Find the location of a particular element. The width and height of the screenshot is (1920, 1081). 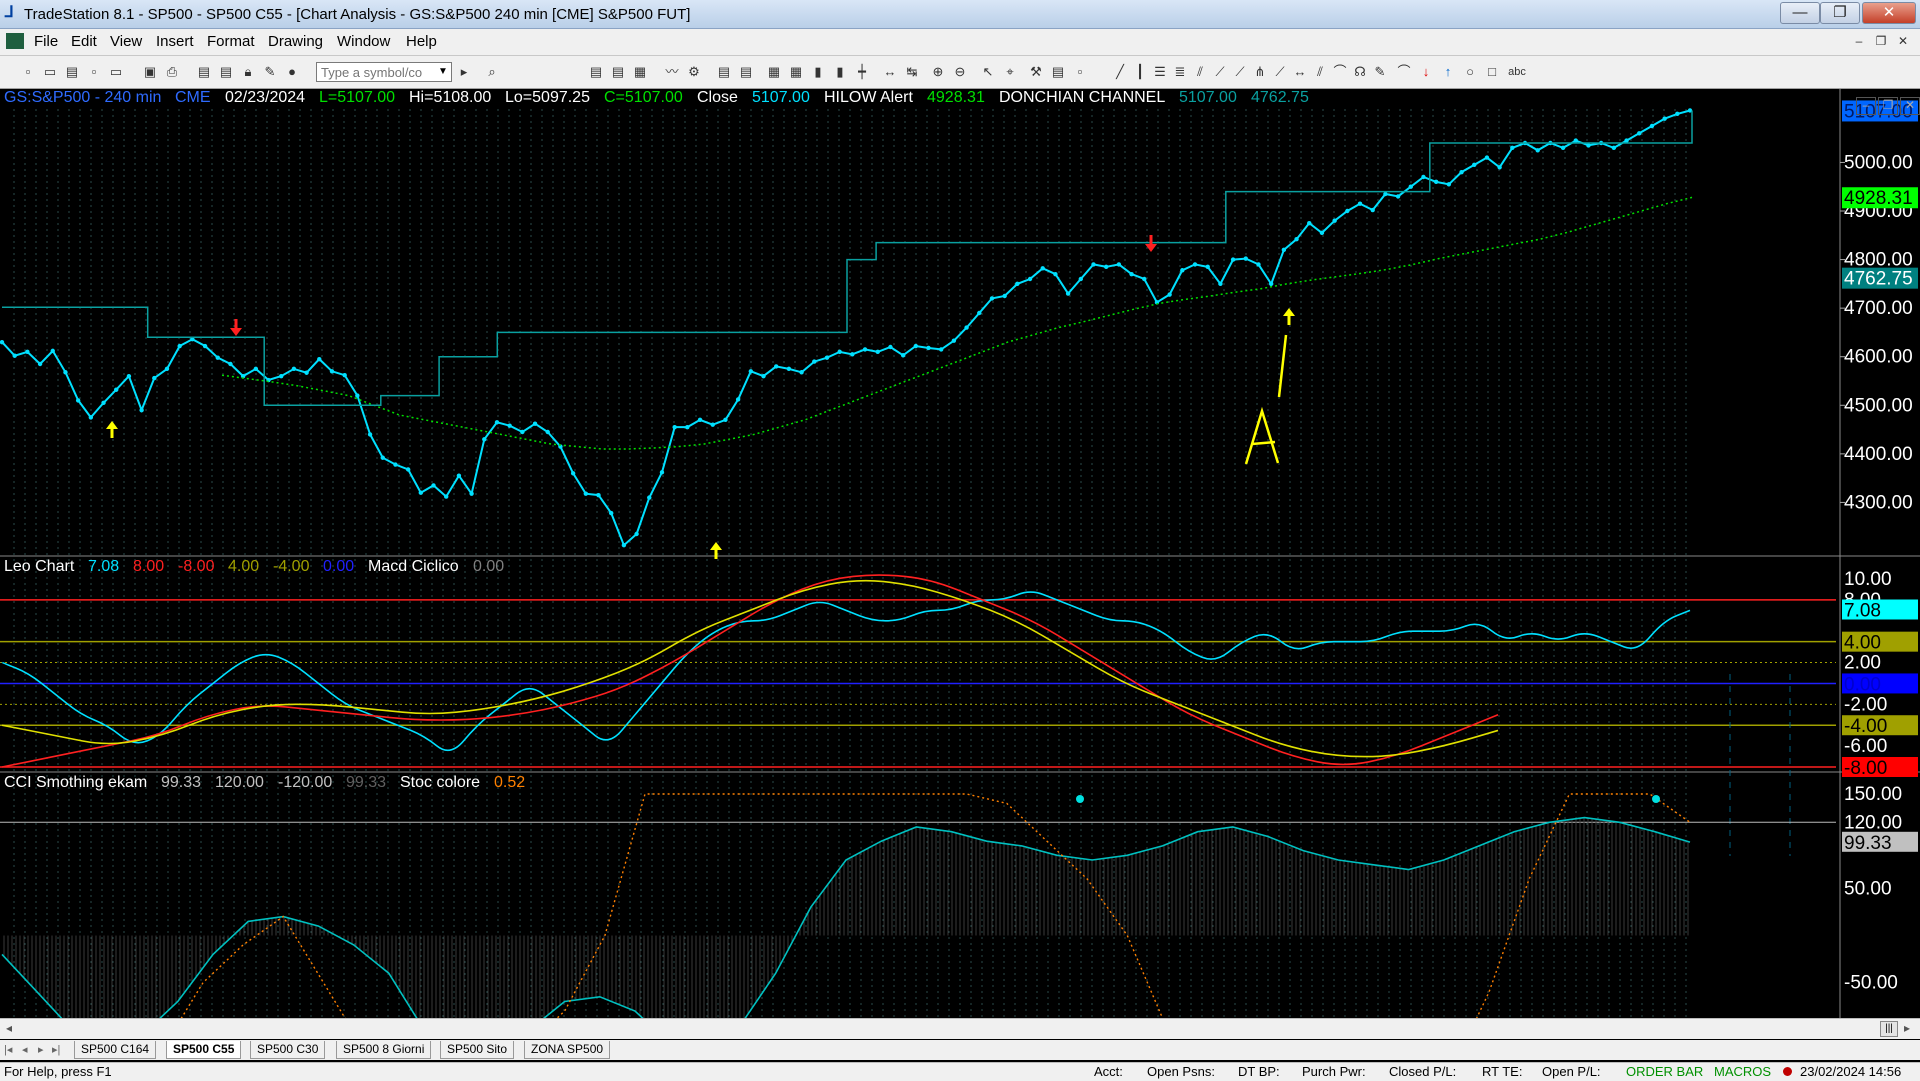

tab-sp500-8-giorni: SP500 8 Giorni is located at coordinates (384, 1050).